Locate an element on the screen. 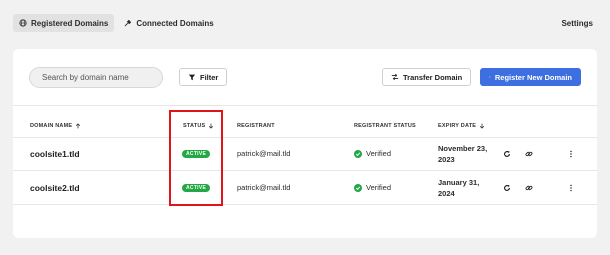 The width and height of the screenshot is (610, 255). domain-name: coolsite1.tld is located at coordinates (55, 154).